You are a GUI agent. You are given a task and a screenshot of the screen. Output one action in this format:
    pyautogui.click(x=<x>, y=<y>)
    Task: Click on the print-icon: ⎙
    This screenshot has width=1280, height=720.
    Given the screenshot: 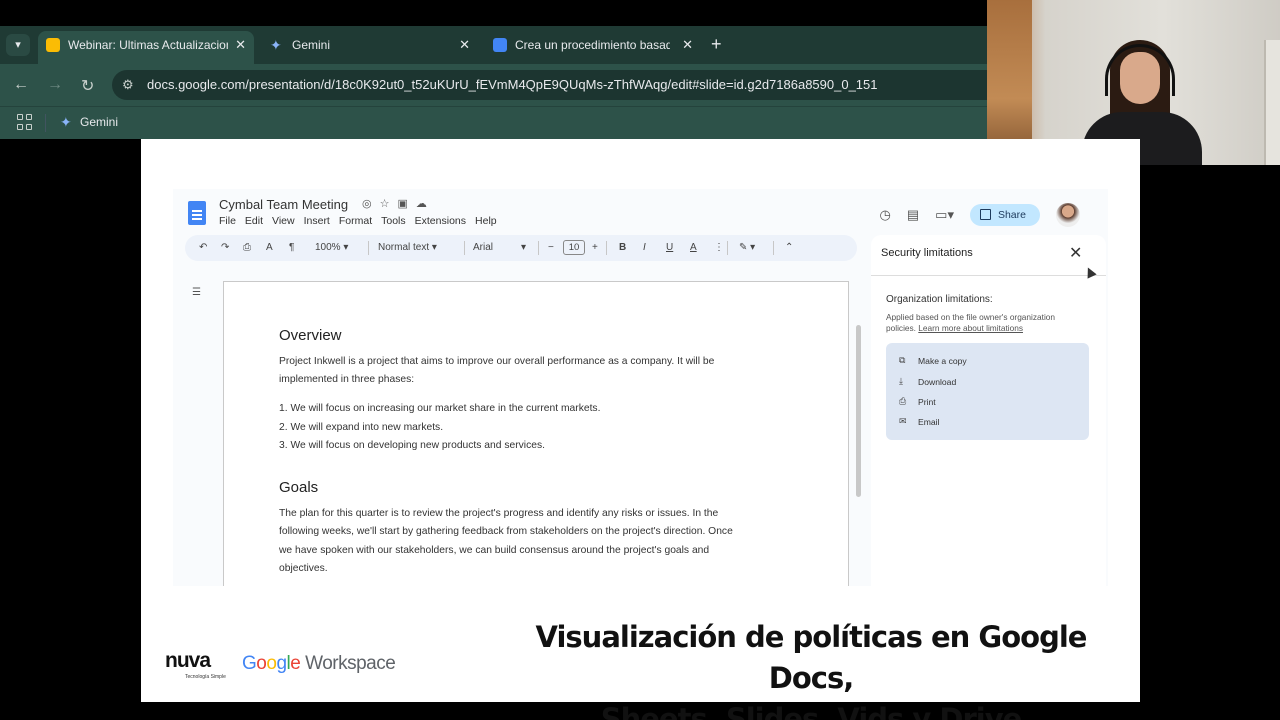 What is the action you would take?
    pyautogui.click(x=247, y=247)
    